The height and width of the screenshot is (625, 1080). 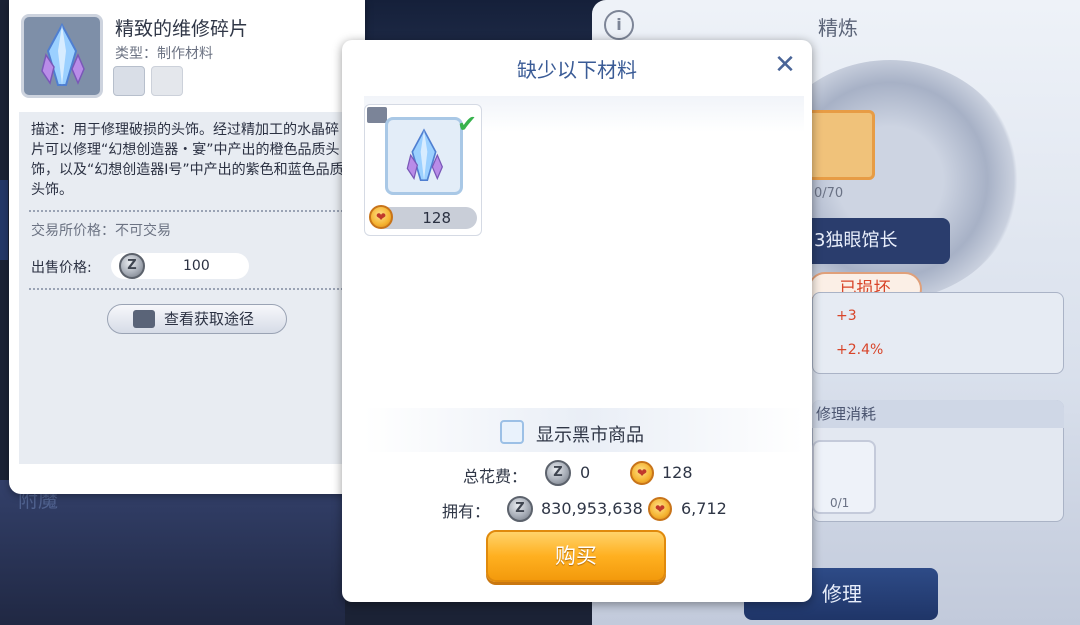 I want to click on black-market-label: 显示黑市商品, so click(x=590, y=434).